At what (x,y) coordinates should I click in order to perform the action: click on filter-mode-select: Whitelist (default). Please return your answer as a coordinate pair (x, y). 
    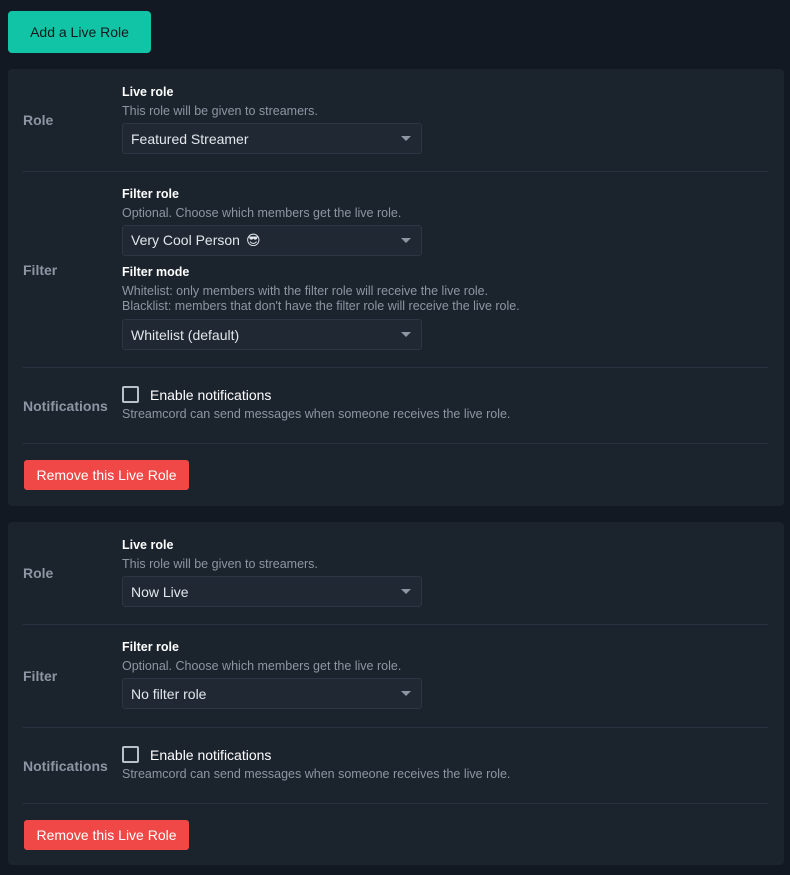
    Looking at the image, I should click on (272, 334).